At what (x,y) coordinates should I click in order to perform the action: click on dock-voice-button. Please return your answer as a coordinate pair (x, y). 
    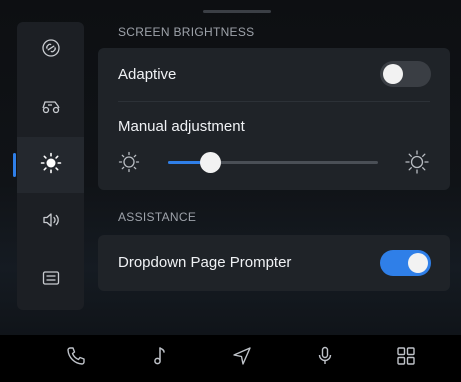
    Looking at the image, I should click on (325, 358).